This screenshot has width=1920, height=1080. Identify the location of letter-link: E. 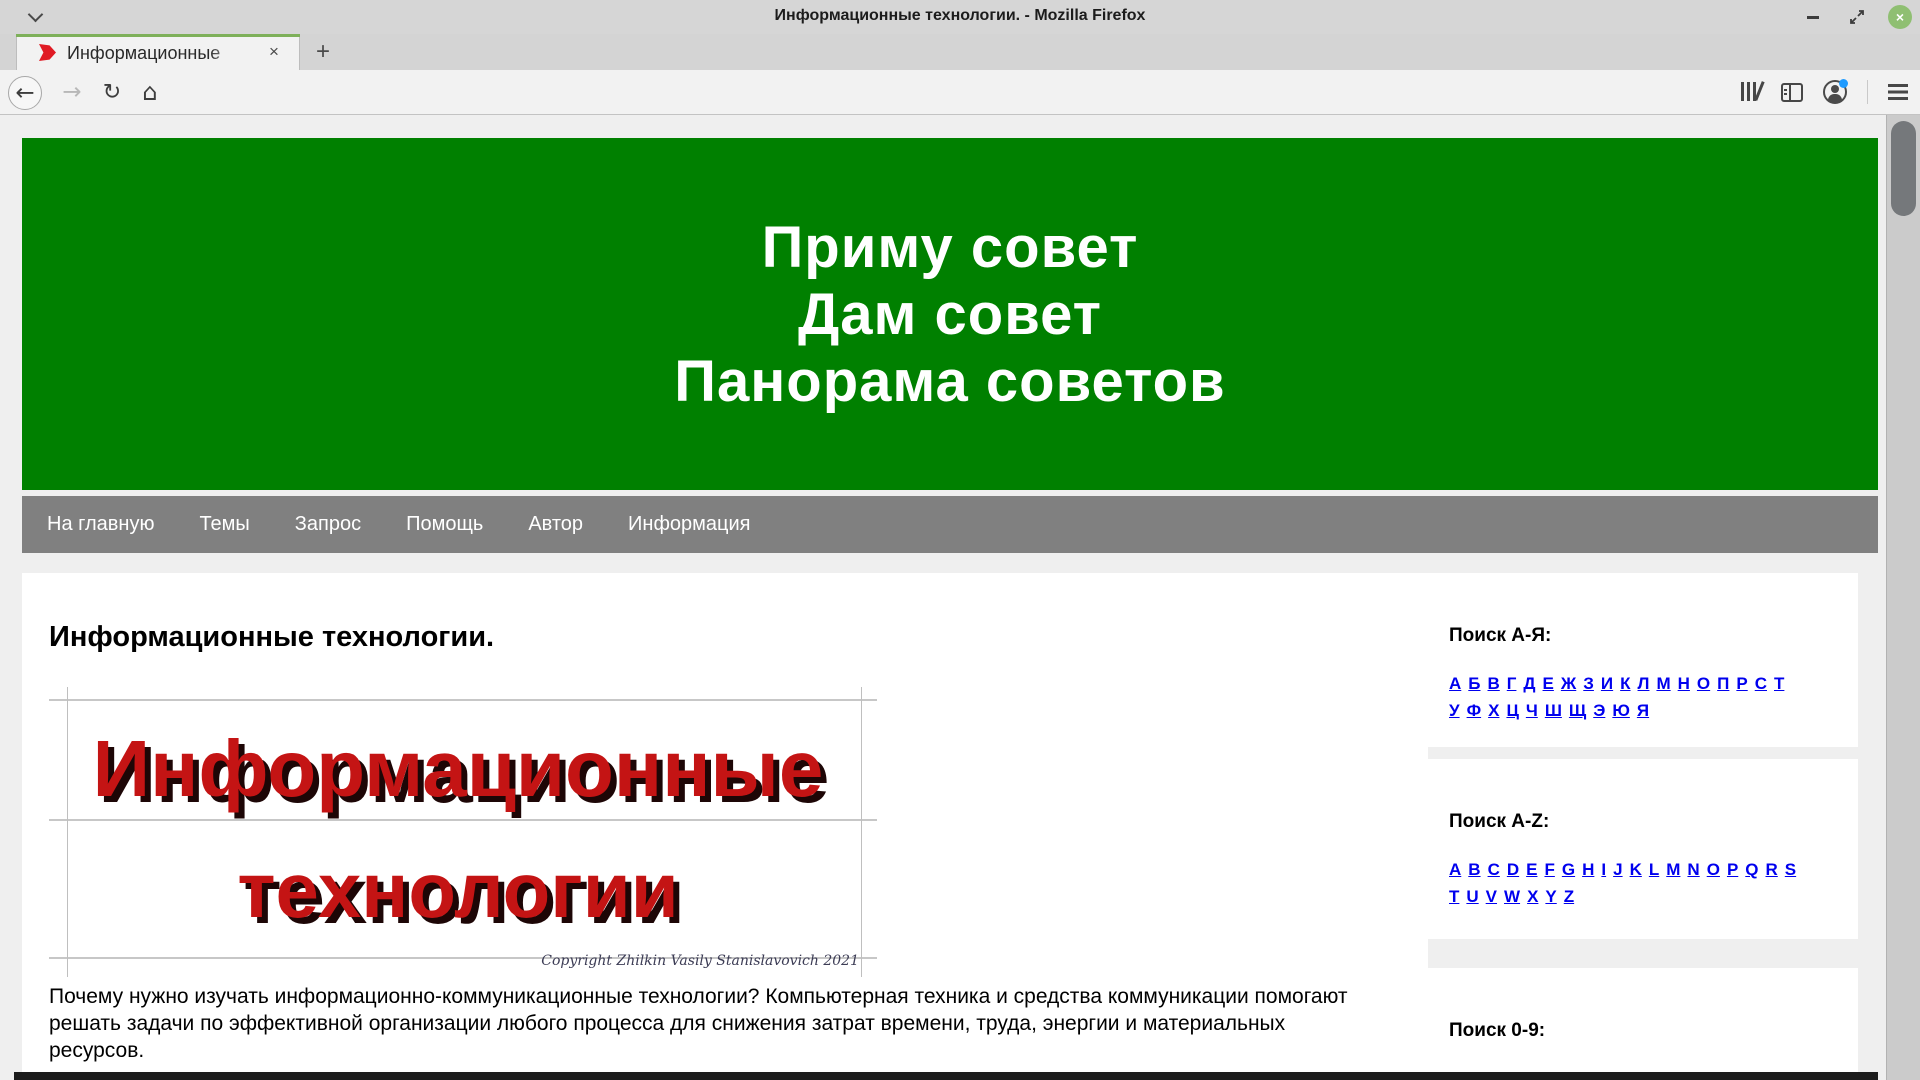
(1531, 869).